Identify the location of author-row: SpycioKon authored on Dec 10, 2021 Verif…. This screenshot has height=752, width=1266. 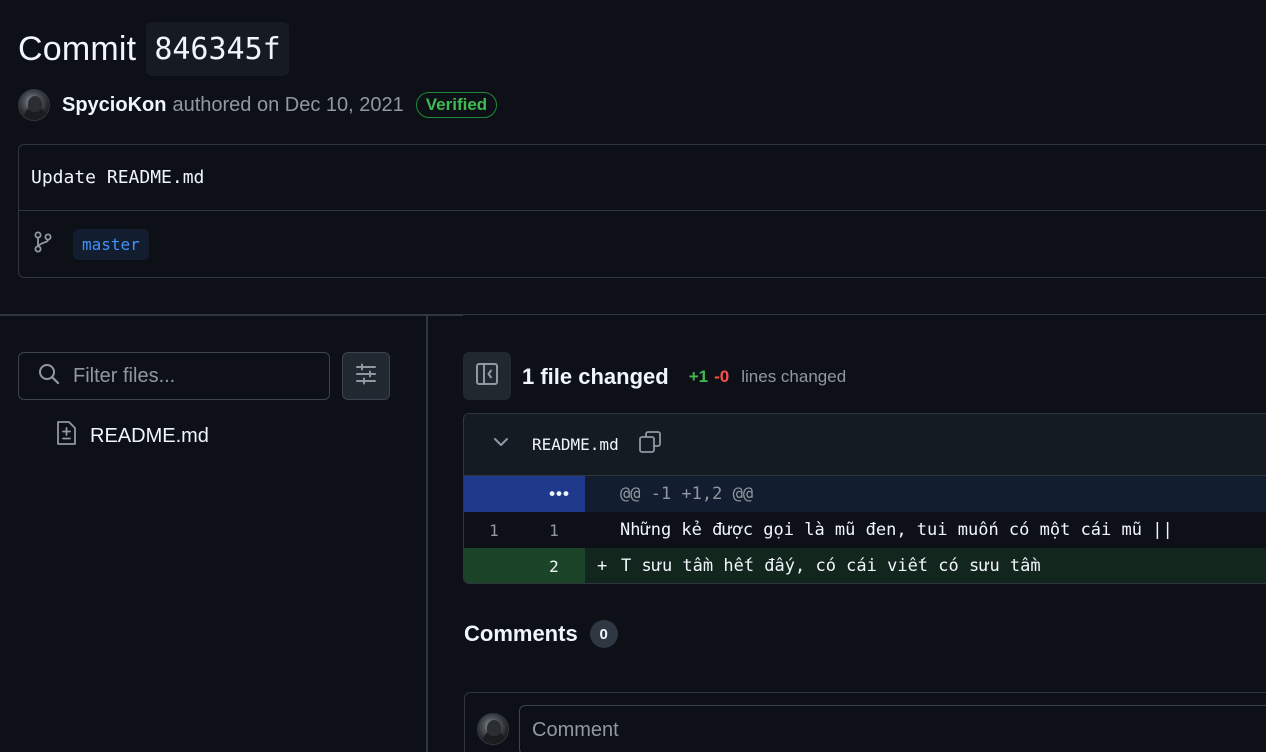
(258, 105).